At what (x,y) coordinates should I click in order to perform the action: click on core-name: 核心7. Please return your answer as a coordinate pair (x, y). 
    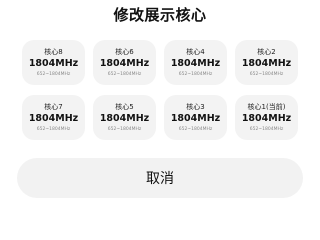
    Looking at the image, I should click on (53, 107).